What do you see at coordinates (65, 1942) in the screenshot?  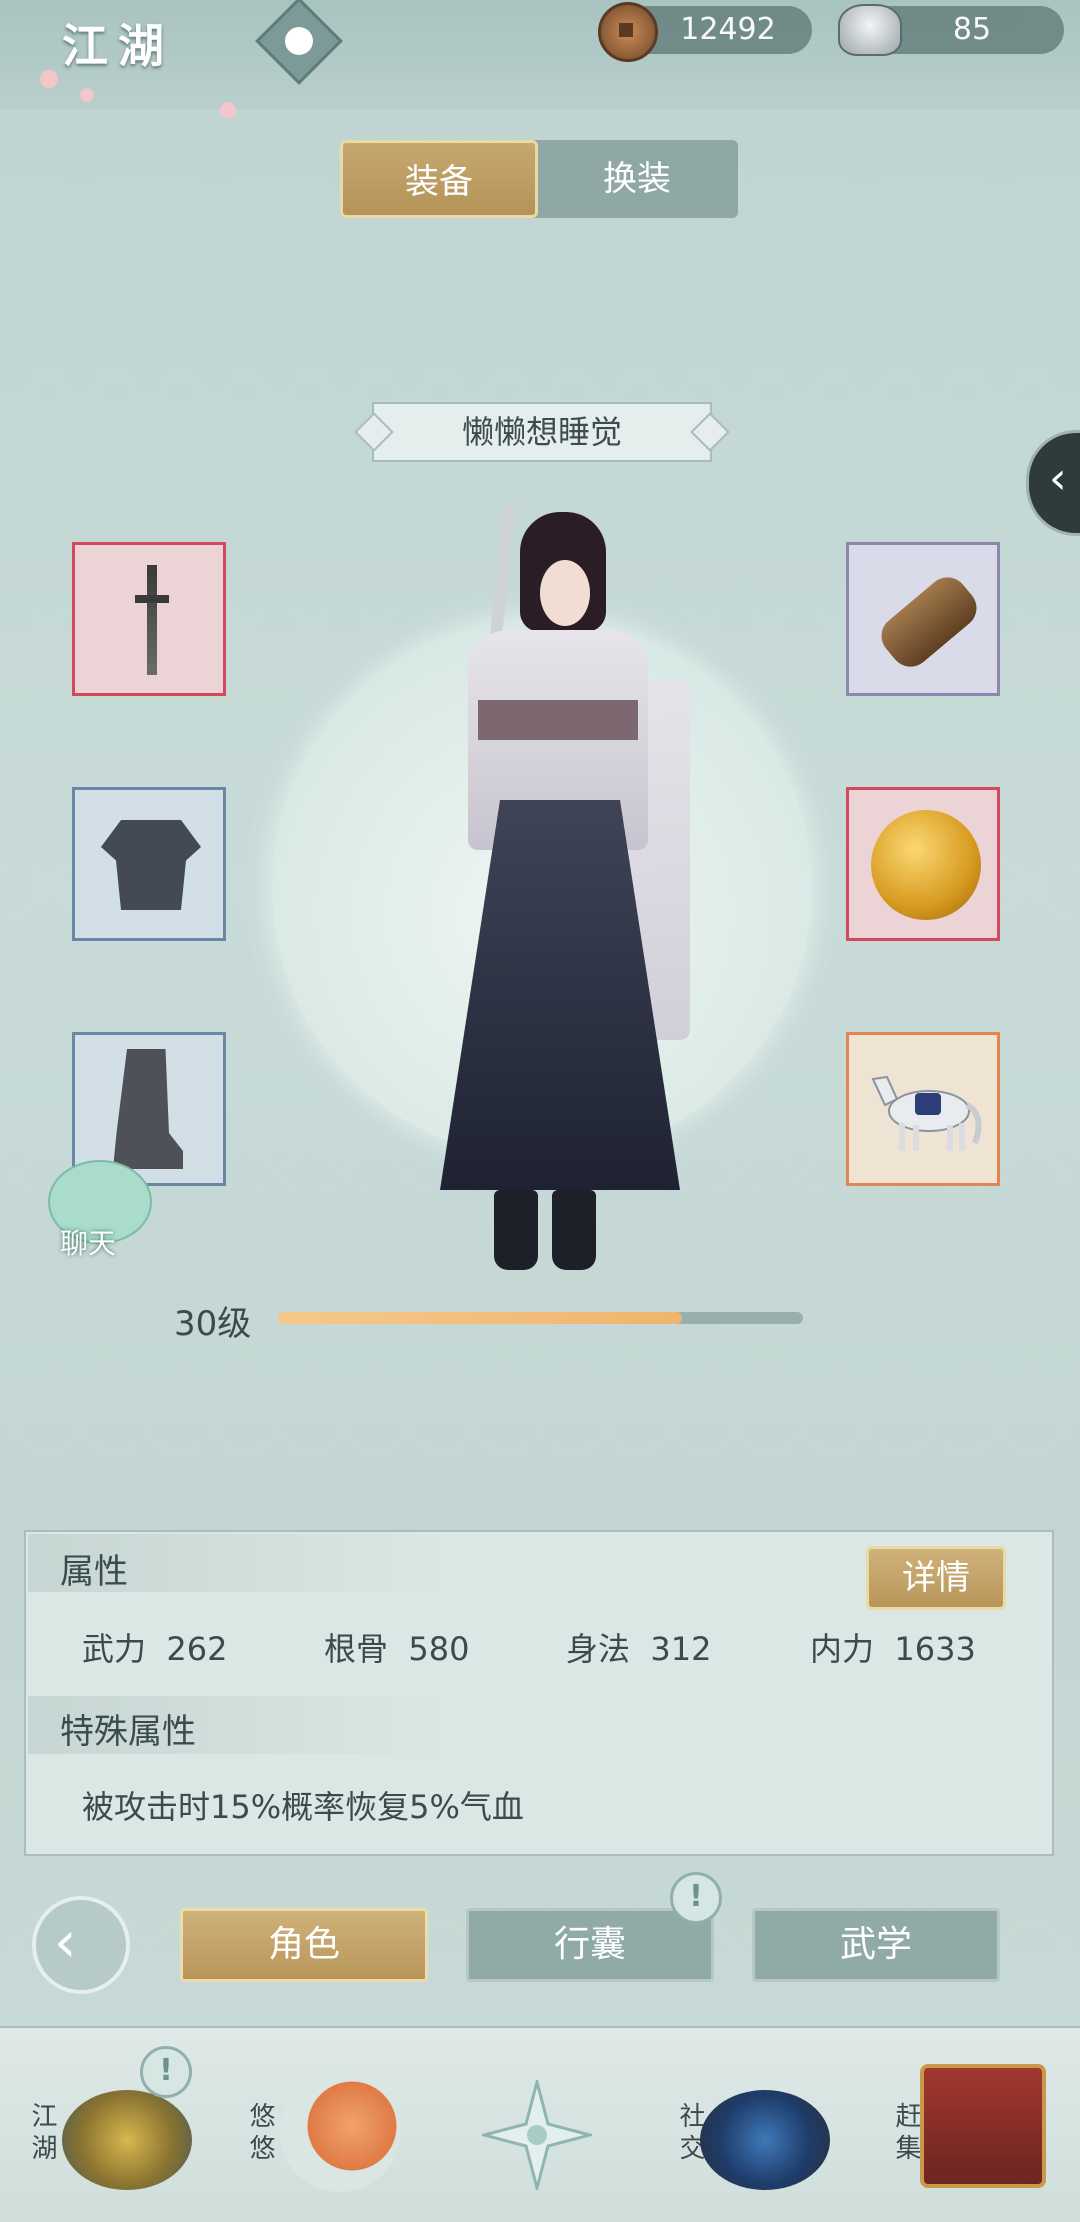 I see `back-arrow-icon: ‹` at bounding box center [65, 1942].